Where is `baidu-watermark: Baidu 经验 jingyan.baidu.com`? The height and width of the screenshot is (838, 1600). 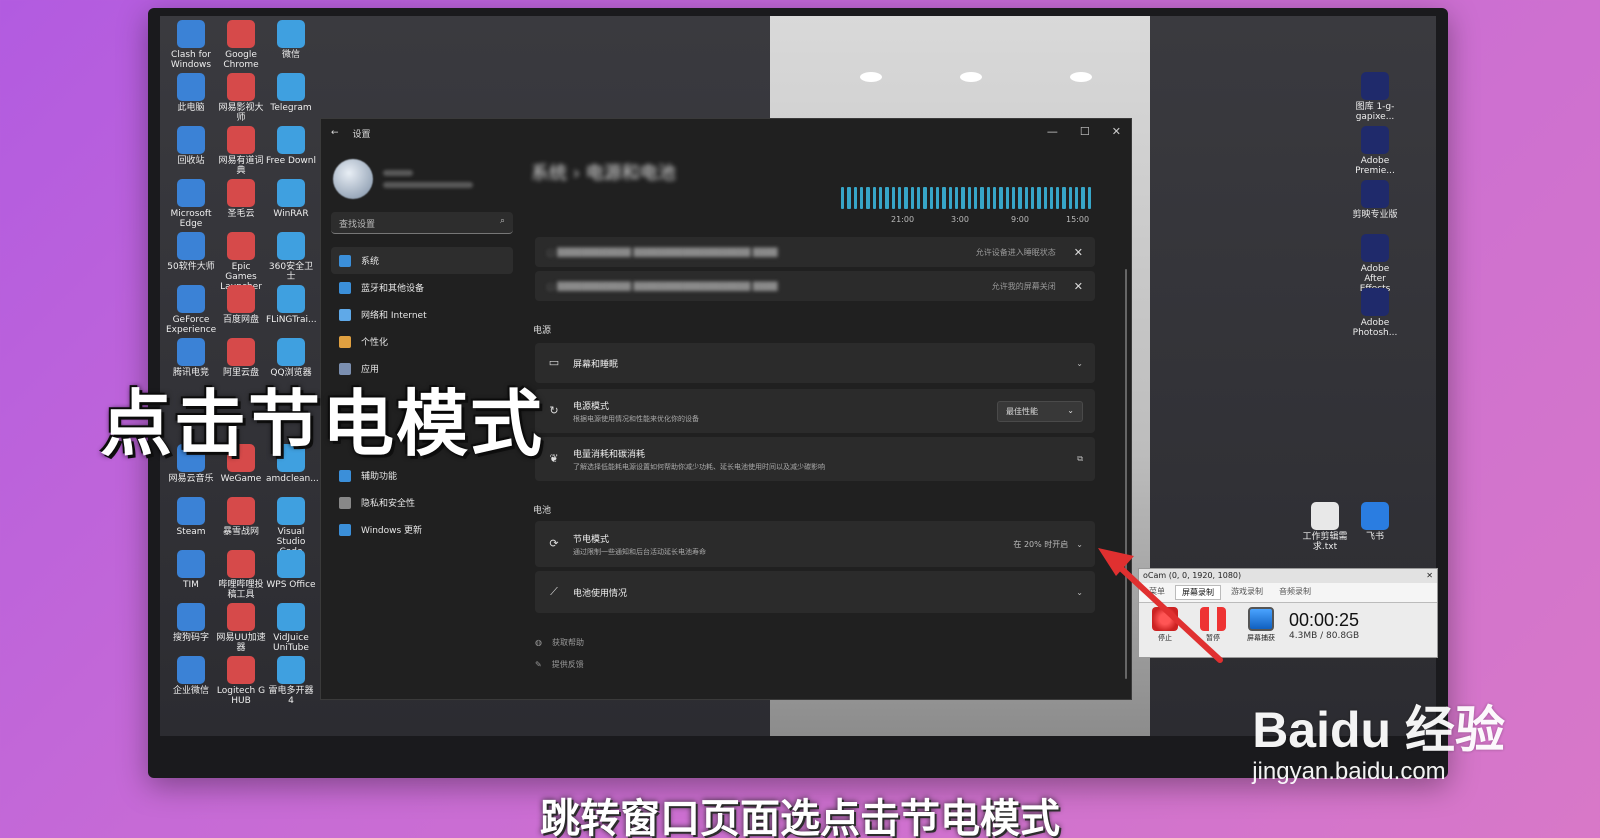
baidu-watermark: Baidu 经验 jingyan.baidu.com is located at coordinates (1378, 738).